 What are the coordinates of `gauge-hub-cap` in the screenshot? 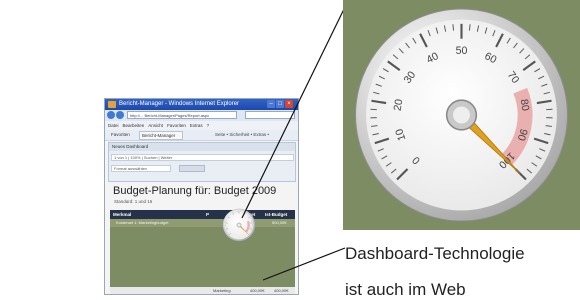 It's located at (461, 115).